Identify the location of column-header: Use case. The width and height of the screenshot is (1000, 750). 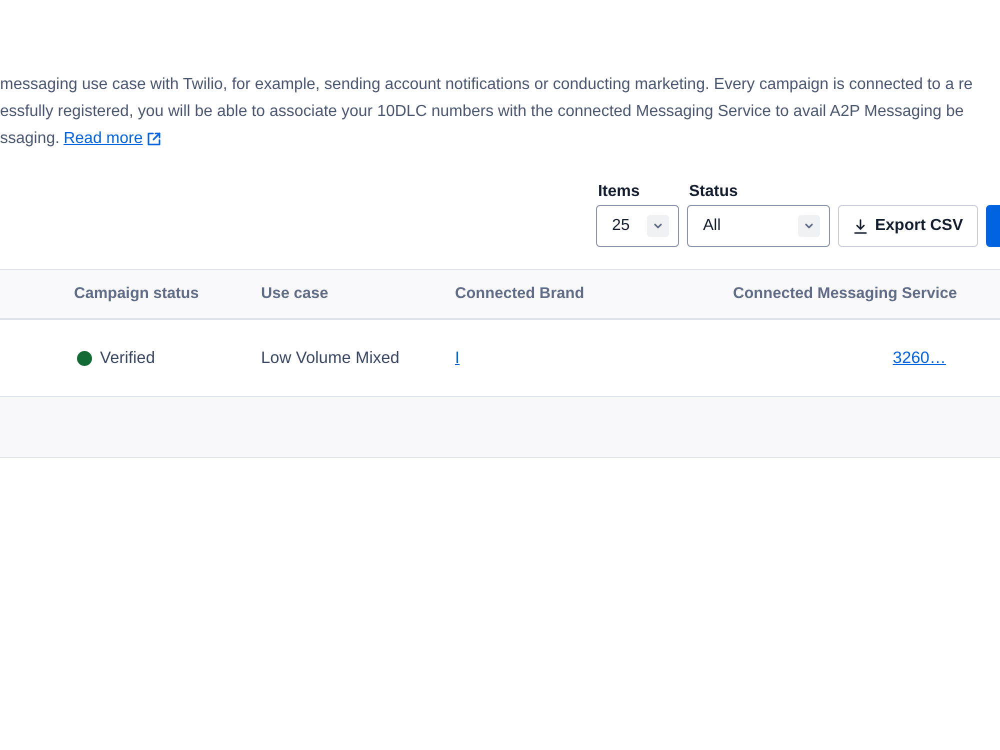
(294, 294).